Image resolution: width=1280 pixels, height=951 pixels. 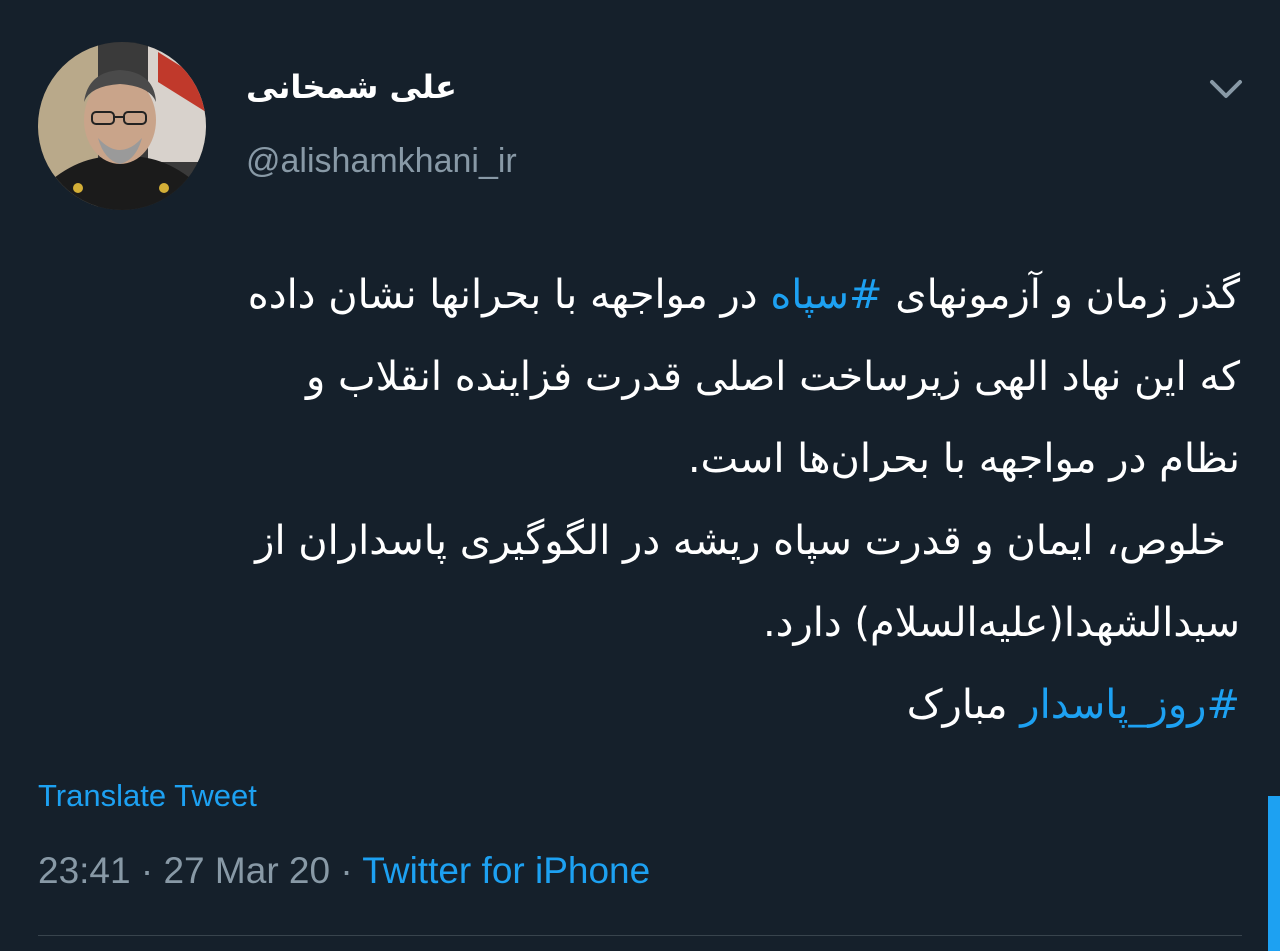 I want to click on divider, so click(x=640, y=935).